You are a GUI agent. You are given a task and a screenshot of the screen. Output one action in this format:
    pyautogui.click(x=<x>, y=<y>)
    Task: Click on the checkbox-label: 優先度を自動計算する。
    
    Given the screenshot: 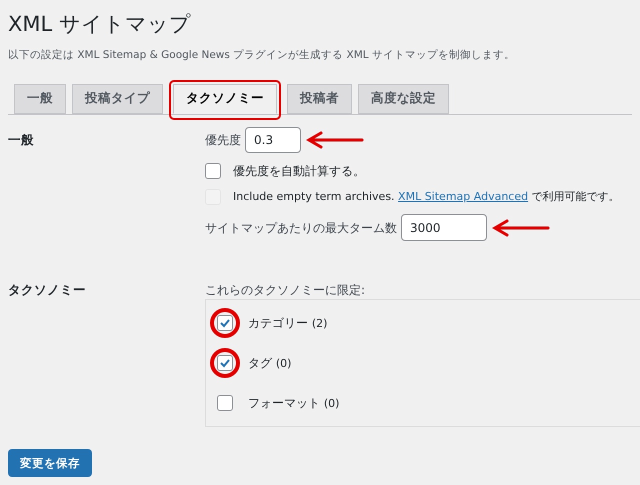 What is the action you would take?
    pyautogui.click(x=299, y=171)
    